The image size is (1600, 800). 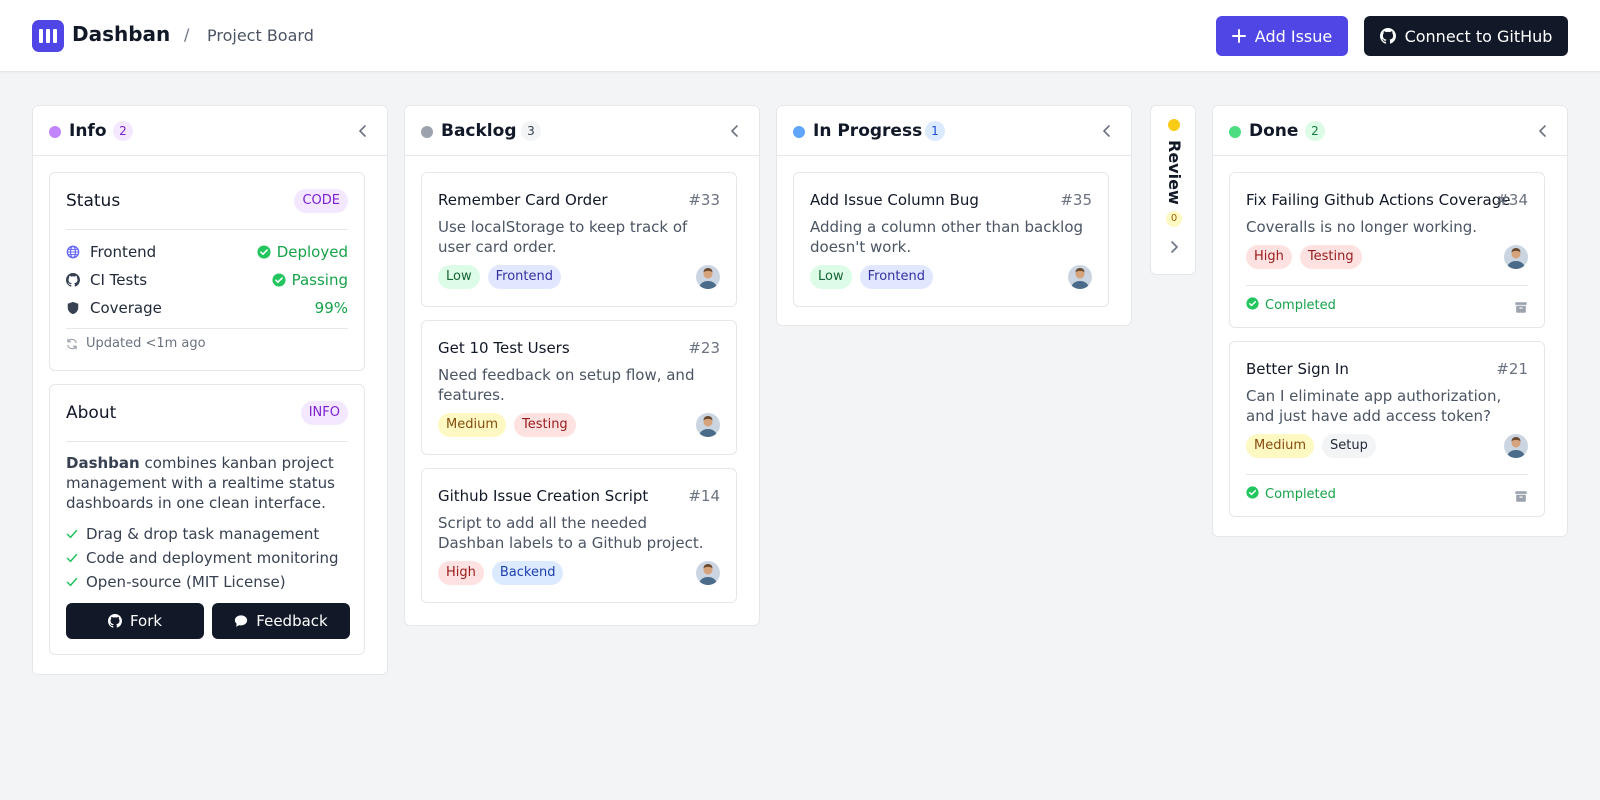 I want to click on feature-text: Open-source (MIT License), so click(x=186, y=582).